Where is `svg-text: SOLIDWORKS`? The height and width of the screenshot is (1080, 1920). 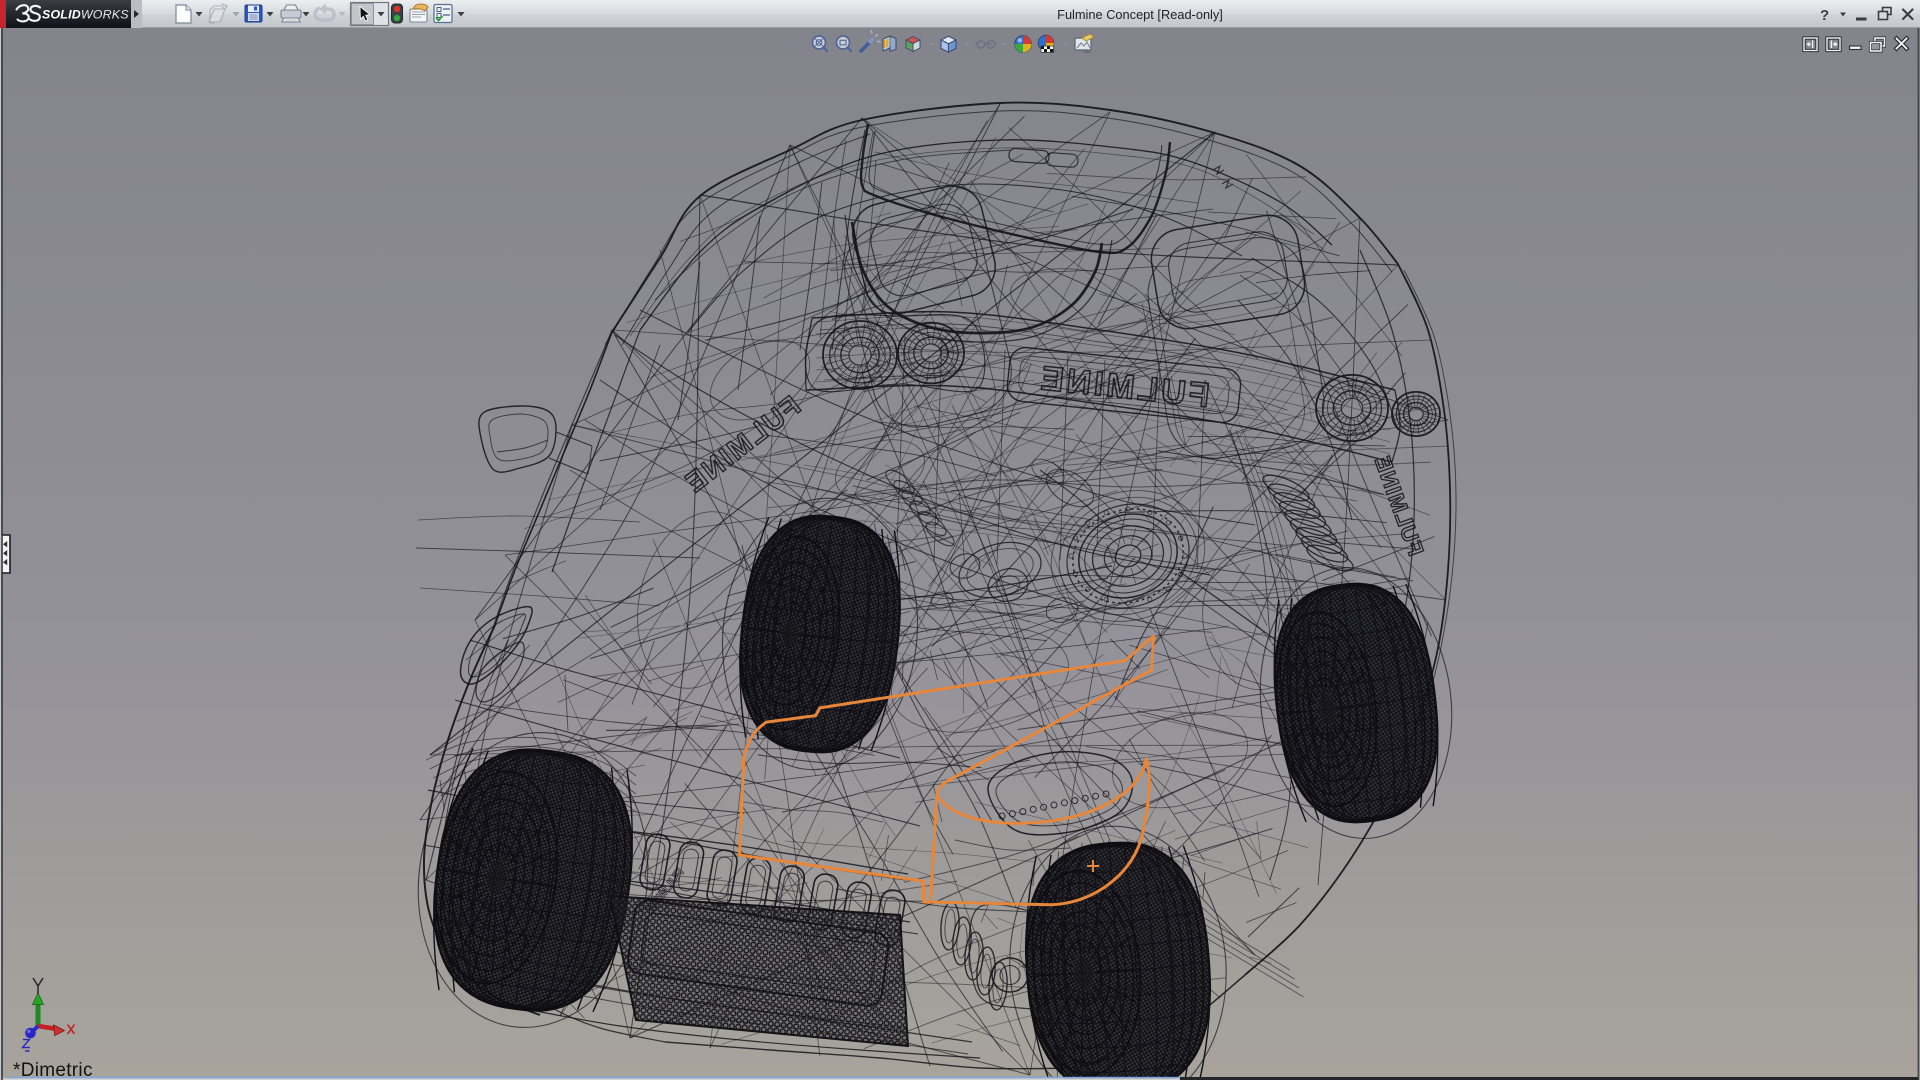 svg-text: SOLIDWORKS is located at coordinates (85, 15).